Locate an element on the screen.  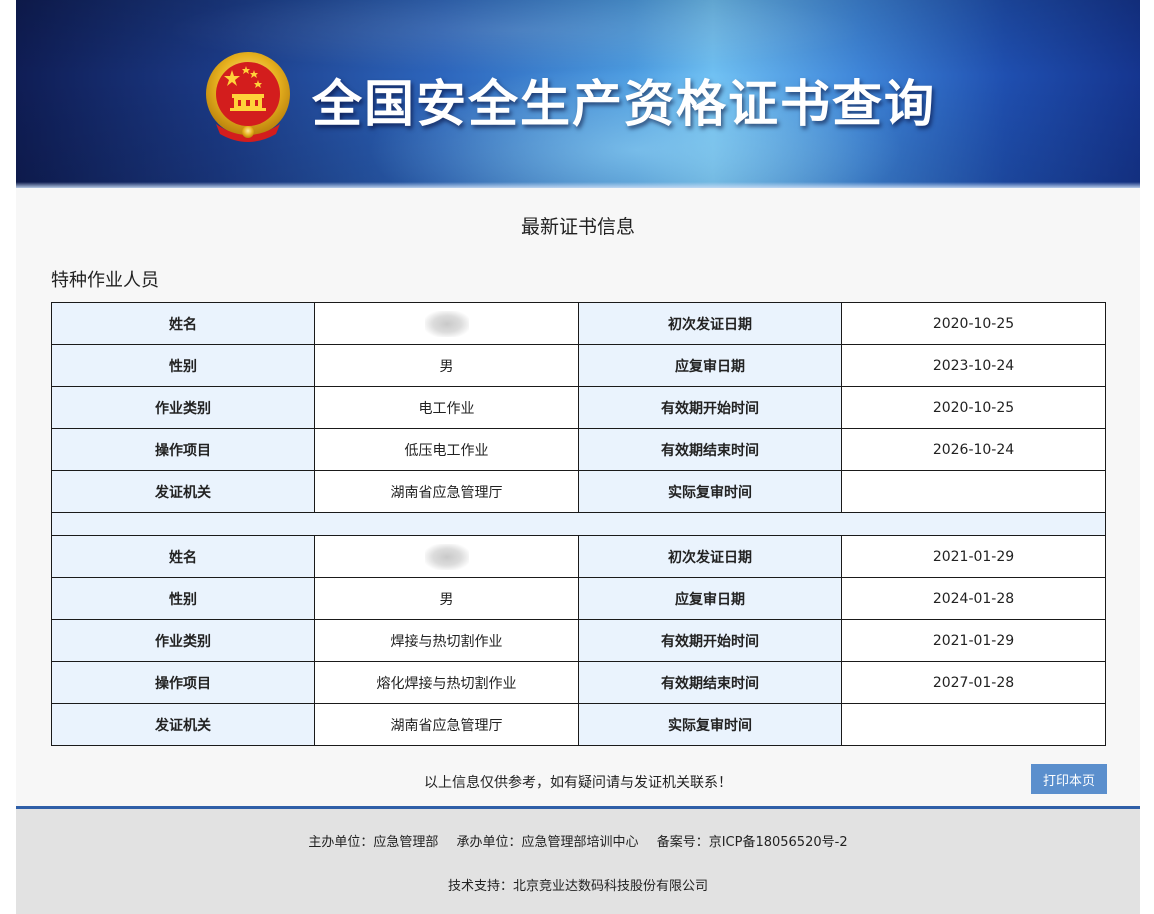
table-row: 操作项目 低压电工作业 有效期结束时间 2026-10-24 is located at coordinates (578, 449).